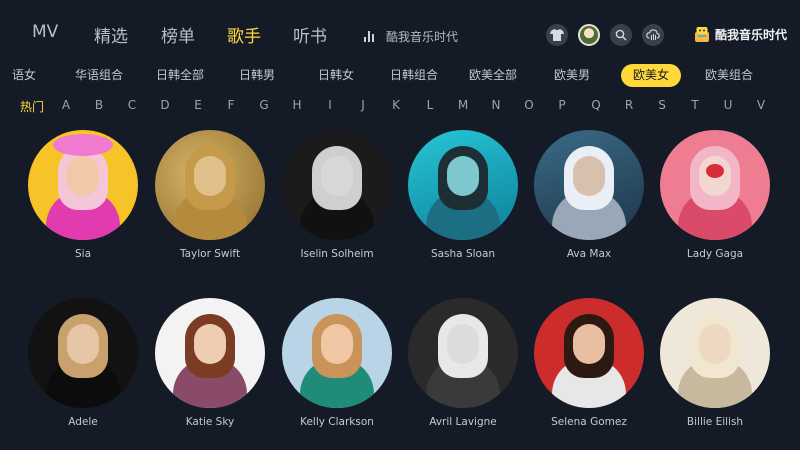 Image resolution: width=800 pixels, height=450 pixels. Describe the element at coordinates (751, 34) in the screenshot. I see `brand-name: 酷我音乐时代` at that location.